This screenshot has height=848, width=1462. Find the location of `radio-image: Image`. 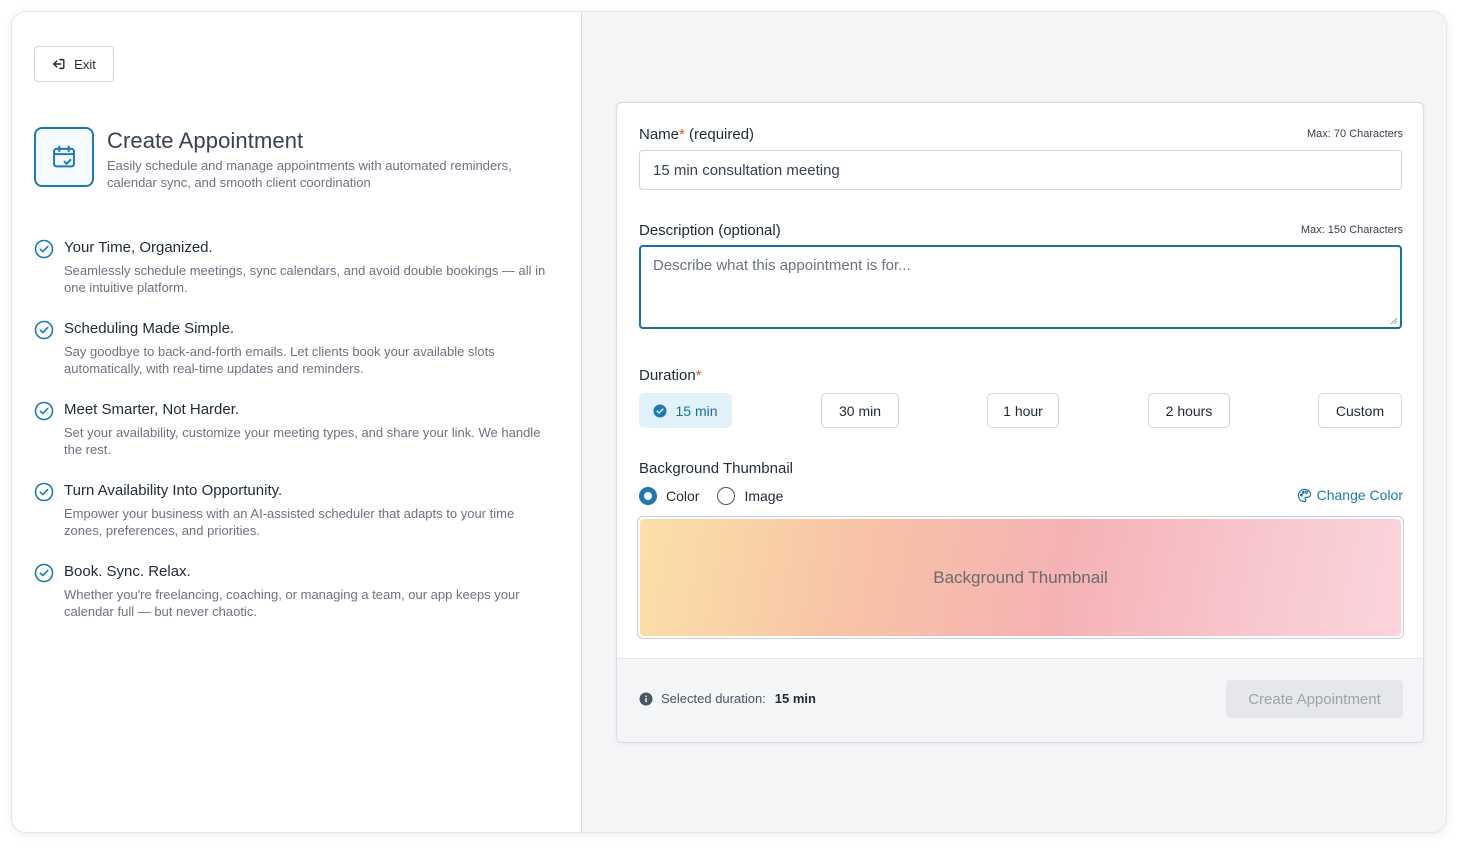

radio-image: Image is located at coordinates (750, 496).